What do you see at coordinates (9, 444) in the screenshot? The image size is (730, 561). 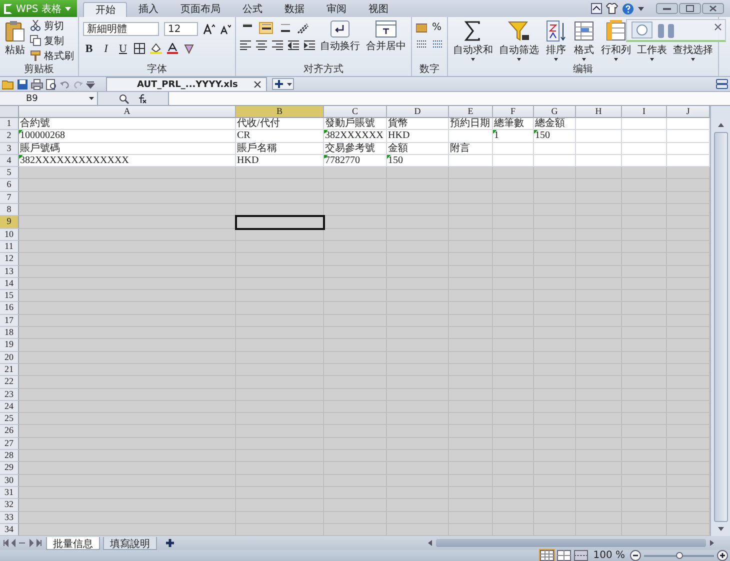 I see `row-header: 27` at bounding box center [9, 444].